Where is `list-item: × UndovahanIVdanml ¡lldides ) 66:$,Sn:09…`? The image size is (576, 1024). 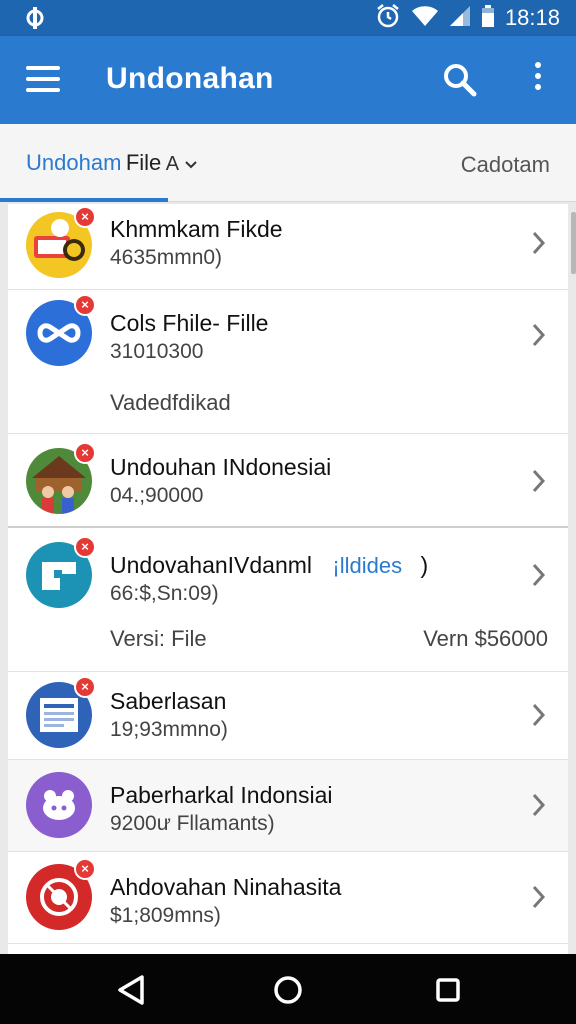 list-item: × UndovahanIVdanml ¡lldides ) 66:$,Sn:09… is located at coordinates (288, 600).